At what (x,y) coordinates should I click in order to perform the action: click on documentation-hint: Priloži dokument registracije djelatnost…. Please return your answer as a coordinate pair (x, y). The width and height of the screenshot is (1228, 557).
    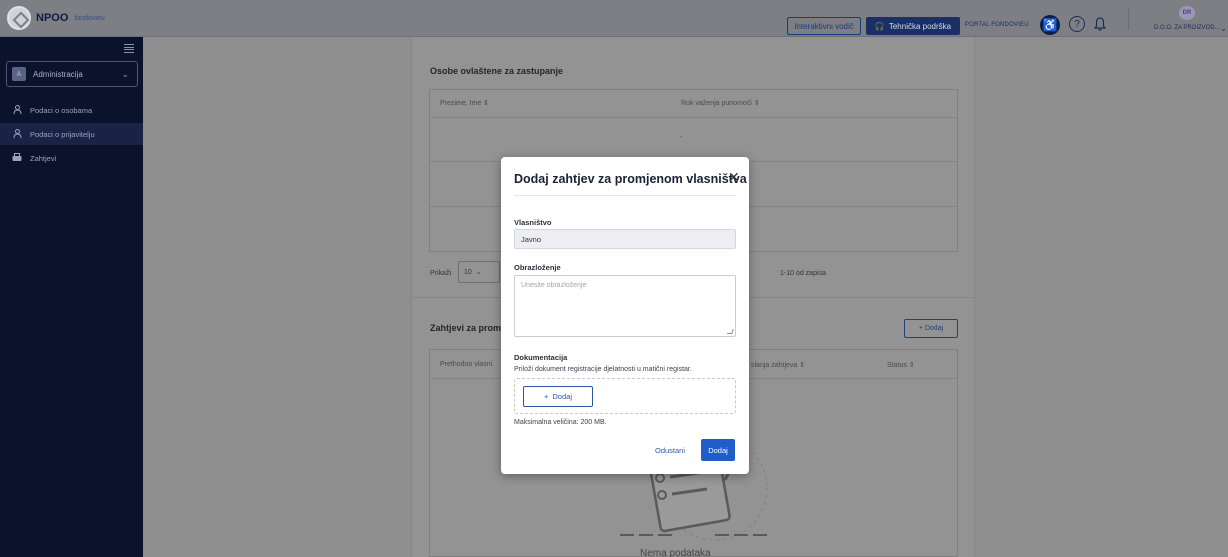
    Looking at the image, I should click on (603, 369).